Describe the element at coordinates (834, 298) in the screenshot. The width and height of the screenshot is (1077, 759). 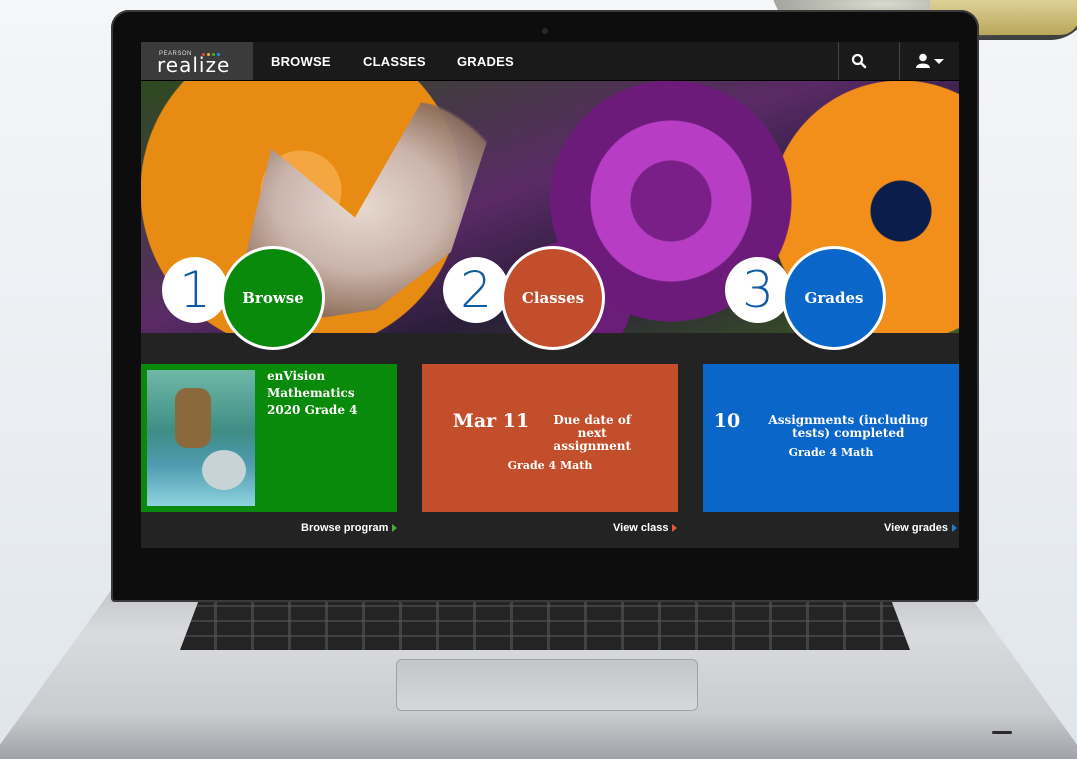
I see `grades-circle-button: Grades` at that location.